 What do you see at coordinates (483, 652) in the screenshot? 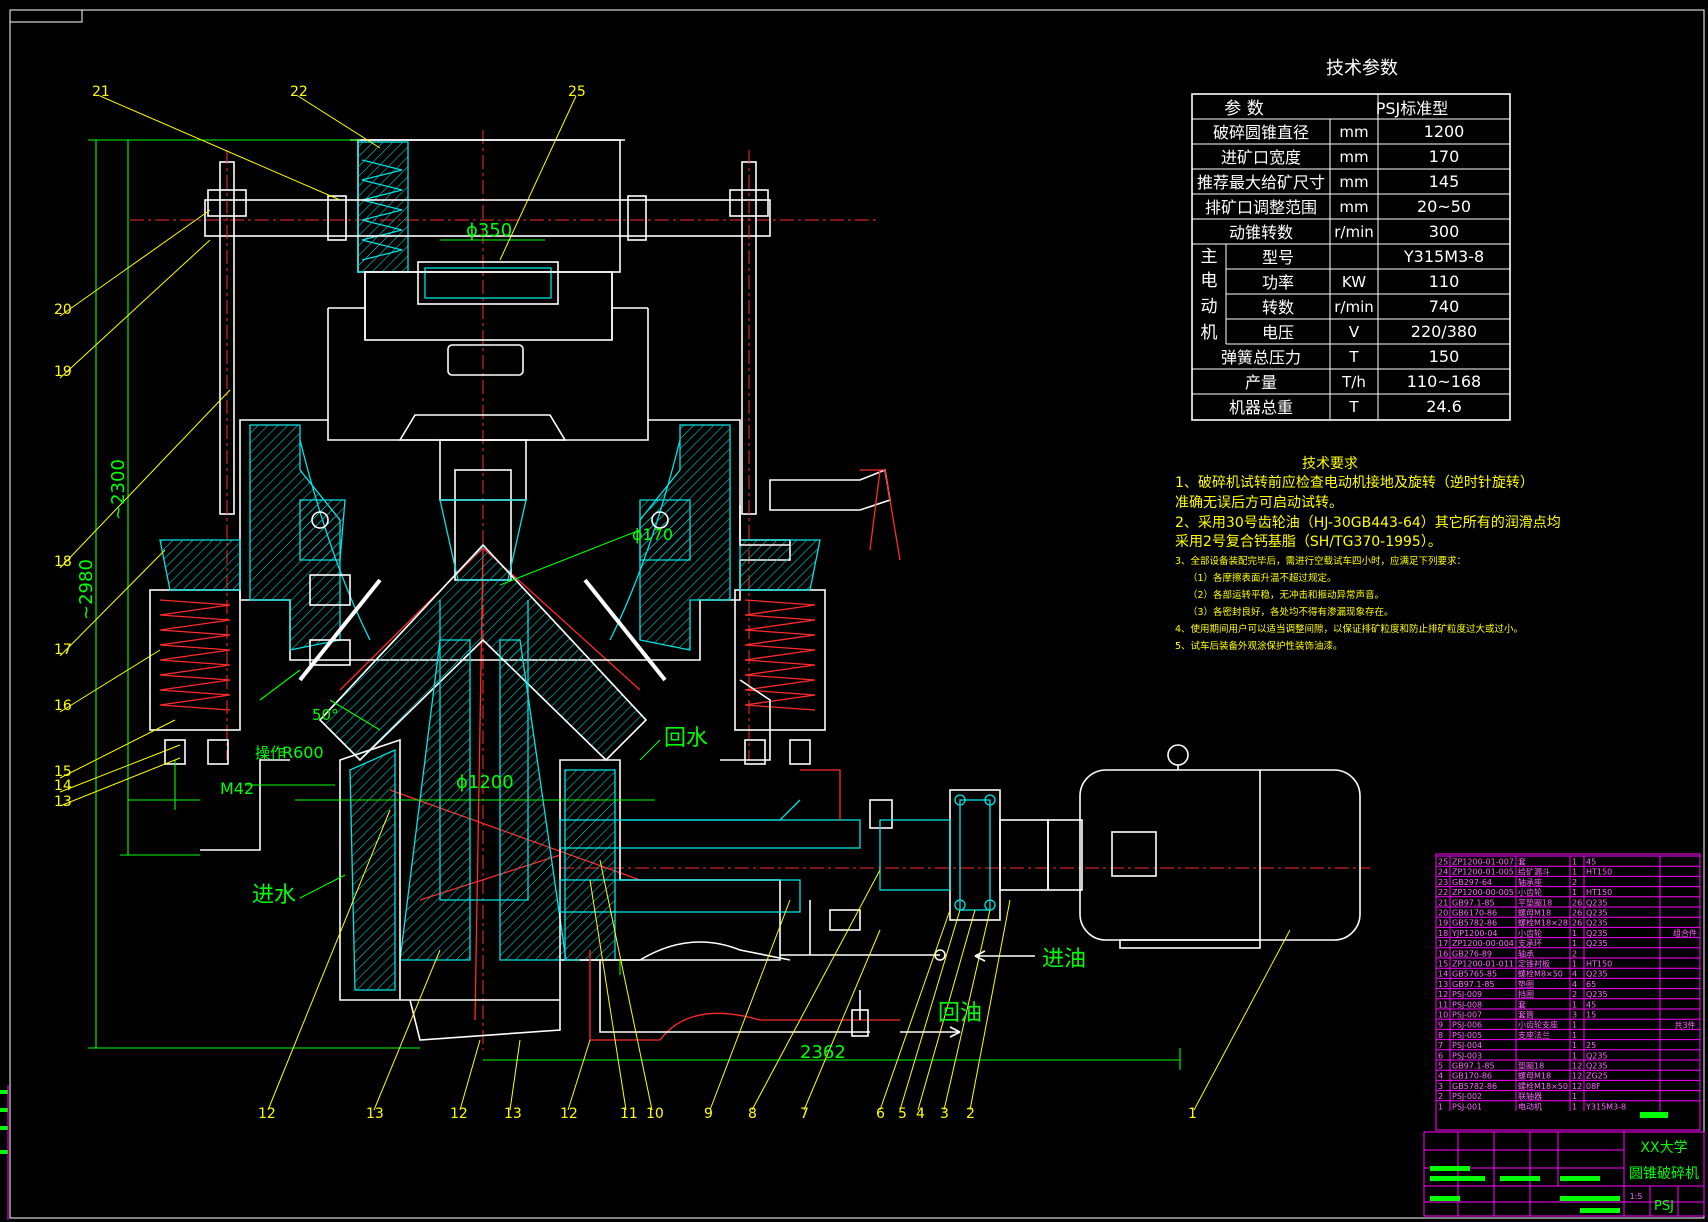
I see `moving-cone` at bounding box center [483, 652].